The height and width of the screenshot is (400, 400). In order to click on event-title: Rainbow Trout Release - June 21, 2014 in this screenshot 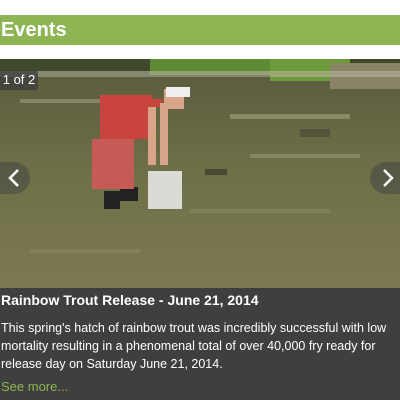, I will do `click(130, 300)`.